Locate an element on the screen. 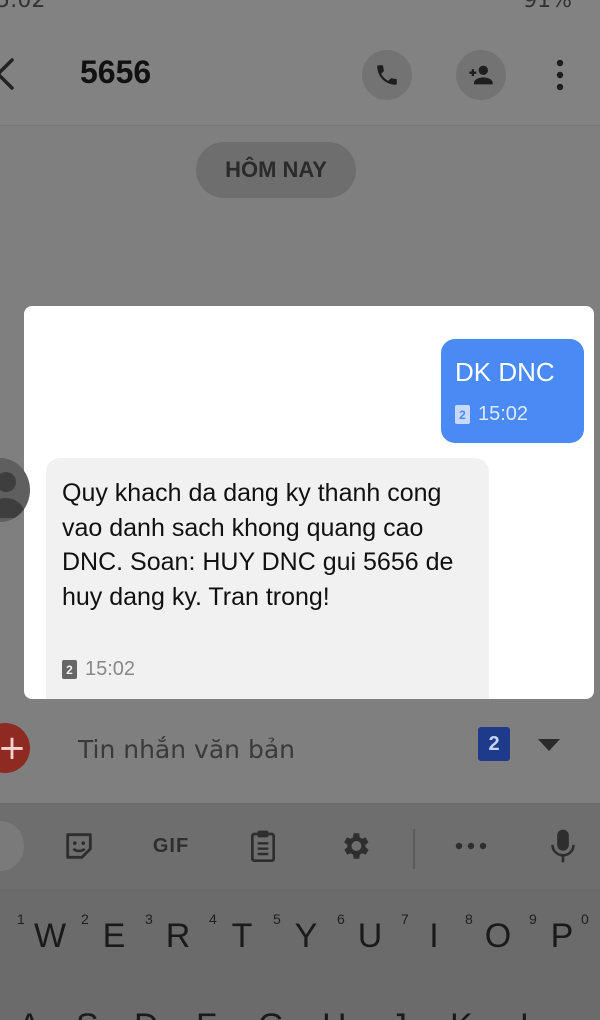  key-label: T is located at coordinates (242, 936).